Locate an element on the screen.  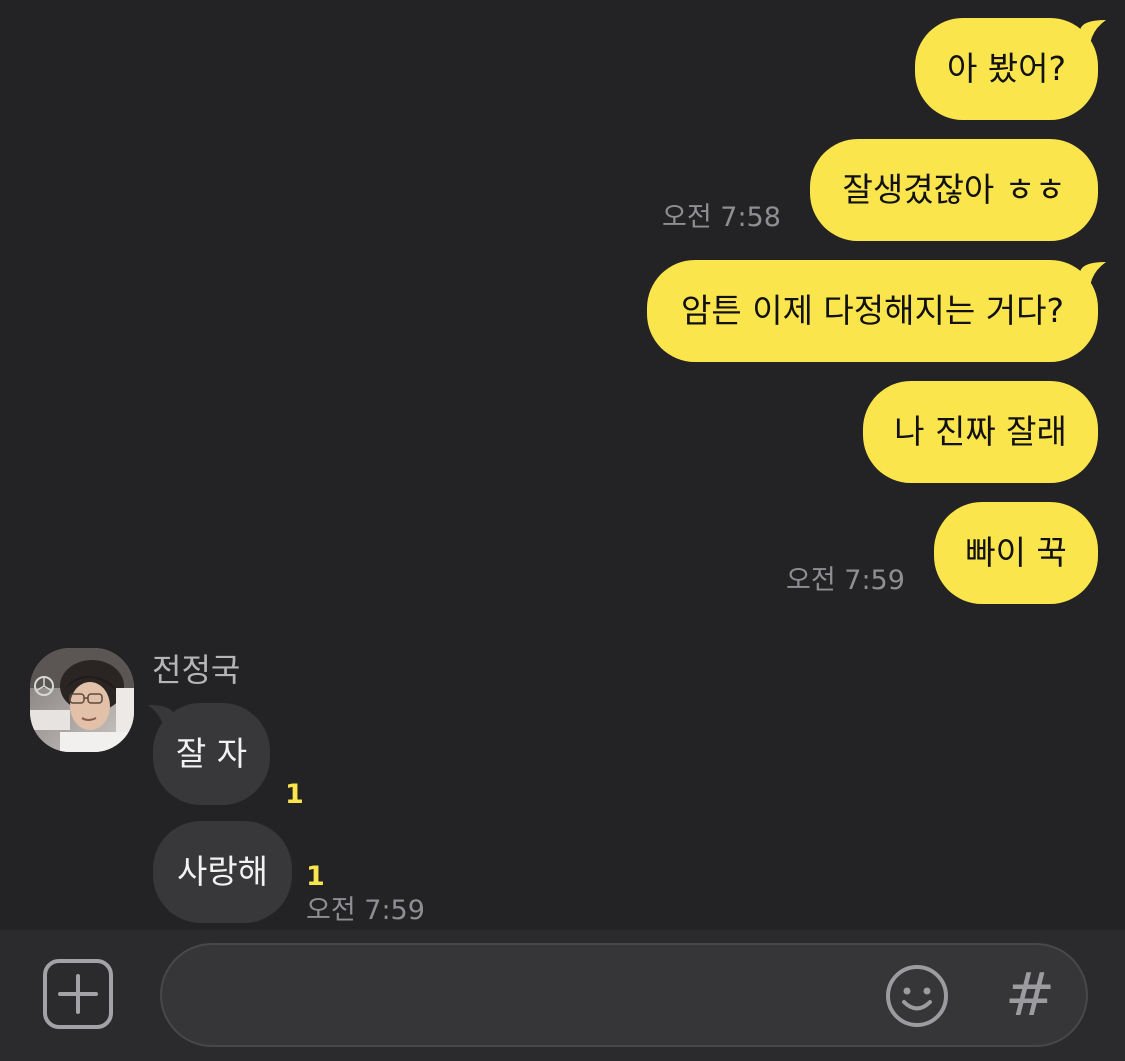
message-input-container: # is located at coordinates (624, 995).